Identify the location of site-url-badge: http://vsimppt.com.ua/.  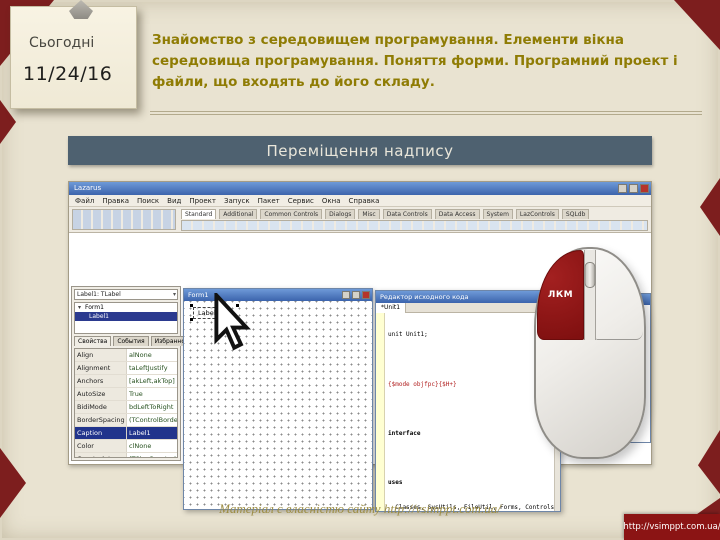
(671, 527).